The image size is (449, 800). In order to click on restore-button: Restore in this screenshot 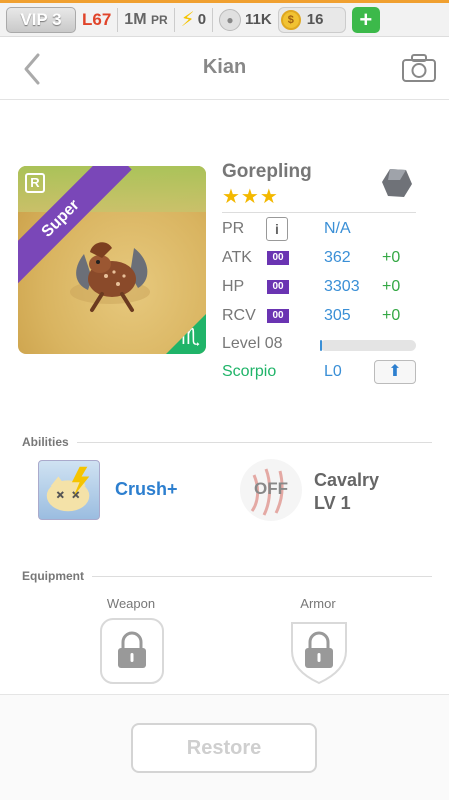, I will do `click(224, 748)`.